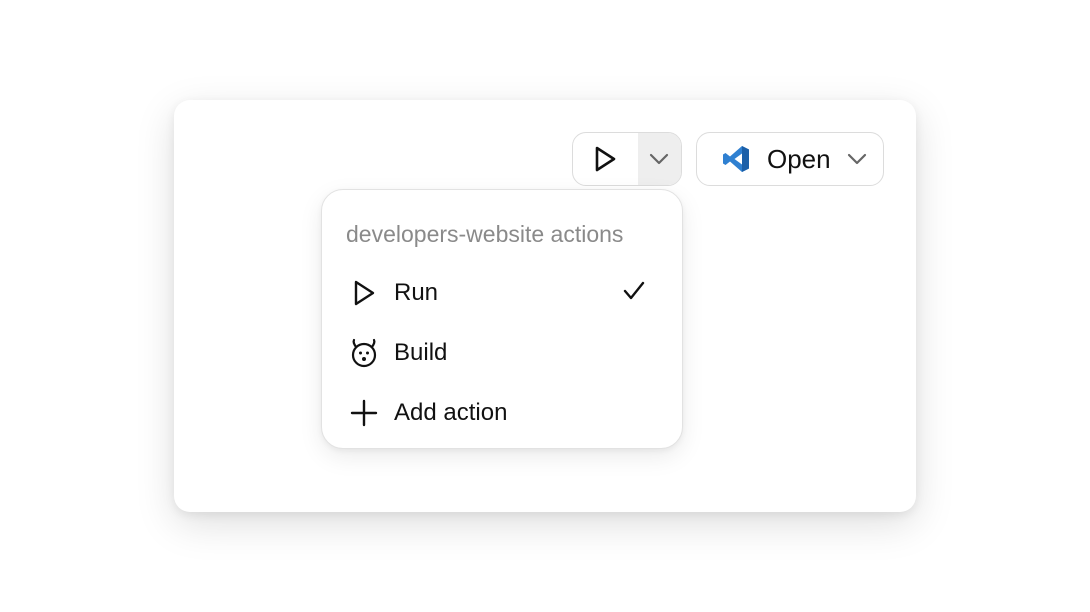 The image size is (1090, 612). What do you see at coordinates (451, 412) in the screenshot?
I see `menu-item-label: Add action` at bounding box center [451, 412].